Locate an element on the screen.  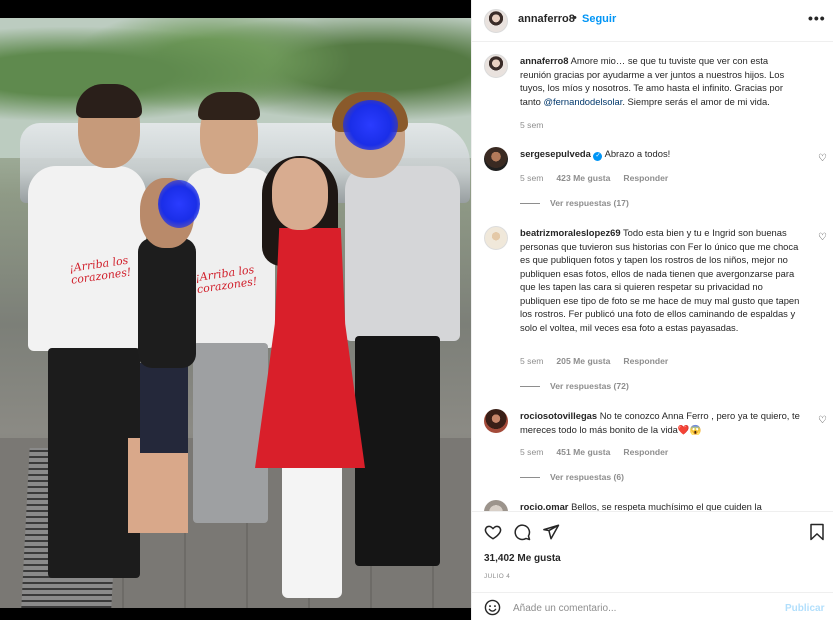
comment-meta: 5 sem 451 Me gusta Responder is located at coordinates (600, 452).